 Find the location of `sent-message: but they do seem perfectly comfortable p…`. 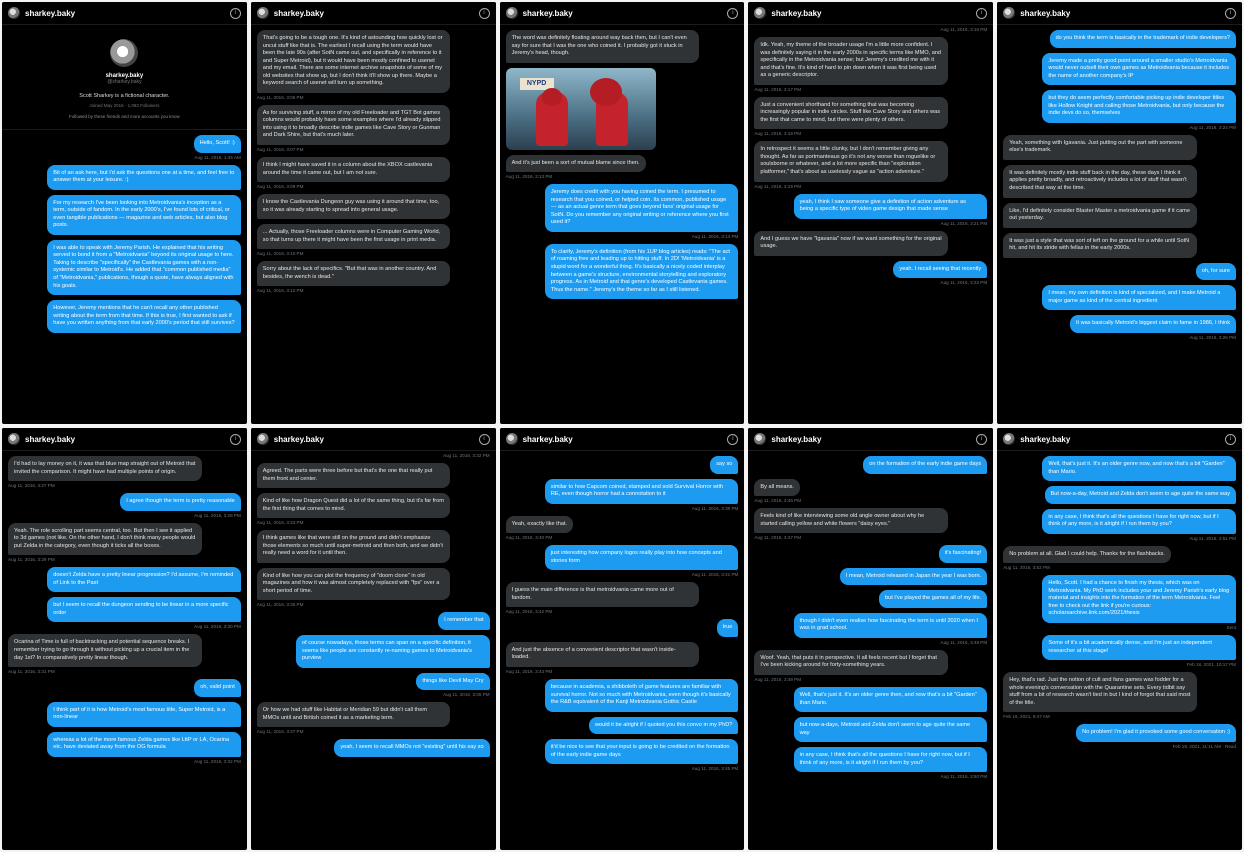

sent-message: but they do seem perfectly comfortable p… is located at coordinates (1139, 106).